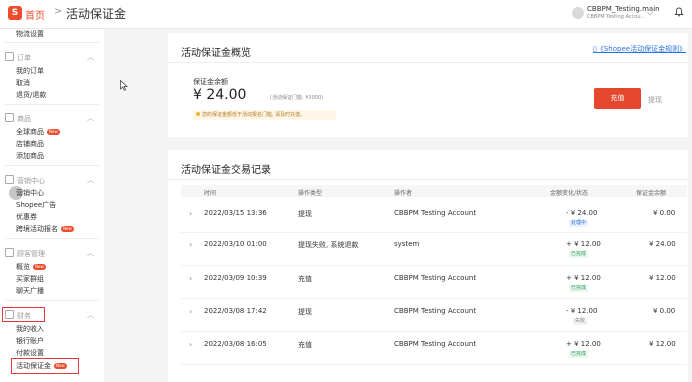  I want to click on warning-text: 您的保证金额低于活动报名门槛, 请及时充值。, so click(254, 115).